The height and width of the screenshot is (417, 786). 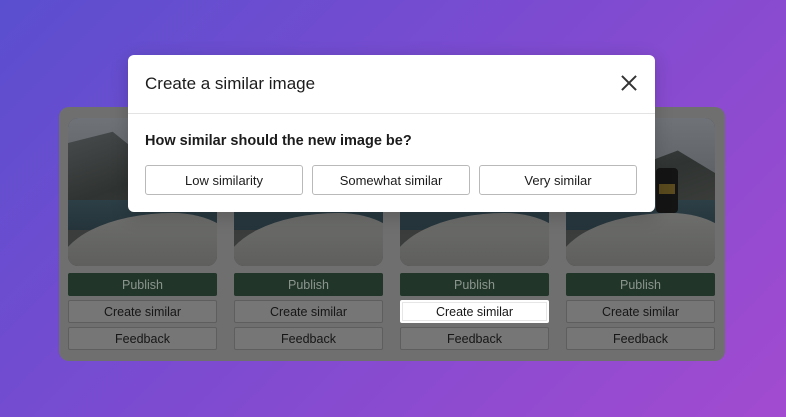 I want to click on close-icon, so click(x=629, y=83).